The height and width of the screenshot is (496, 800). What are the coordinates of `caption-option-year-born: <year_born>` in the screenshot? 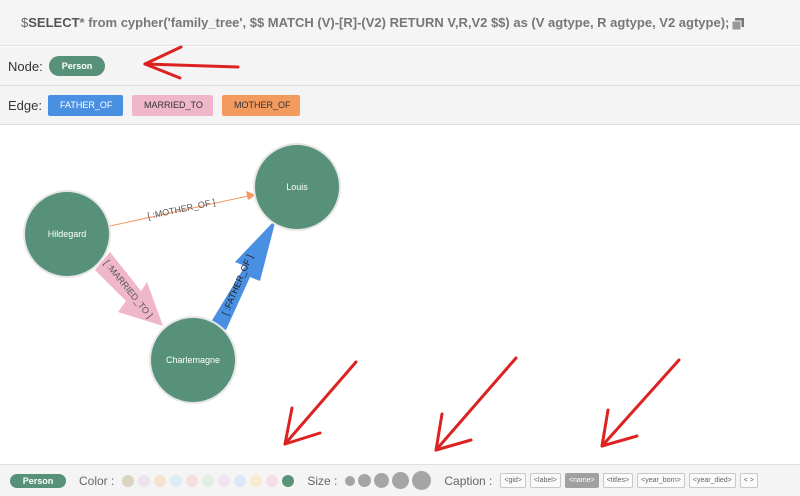 It's located at (661, 480).